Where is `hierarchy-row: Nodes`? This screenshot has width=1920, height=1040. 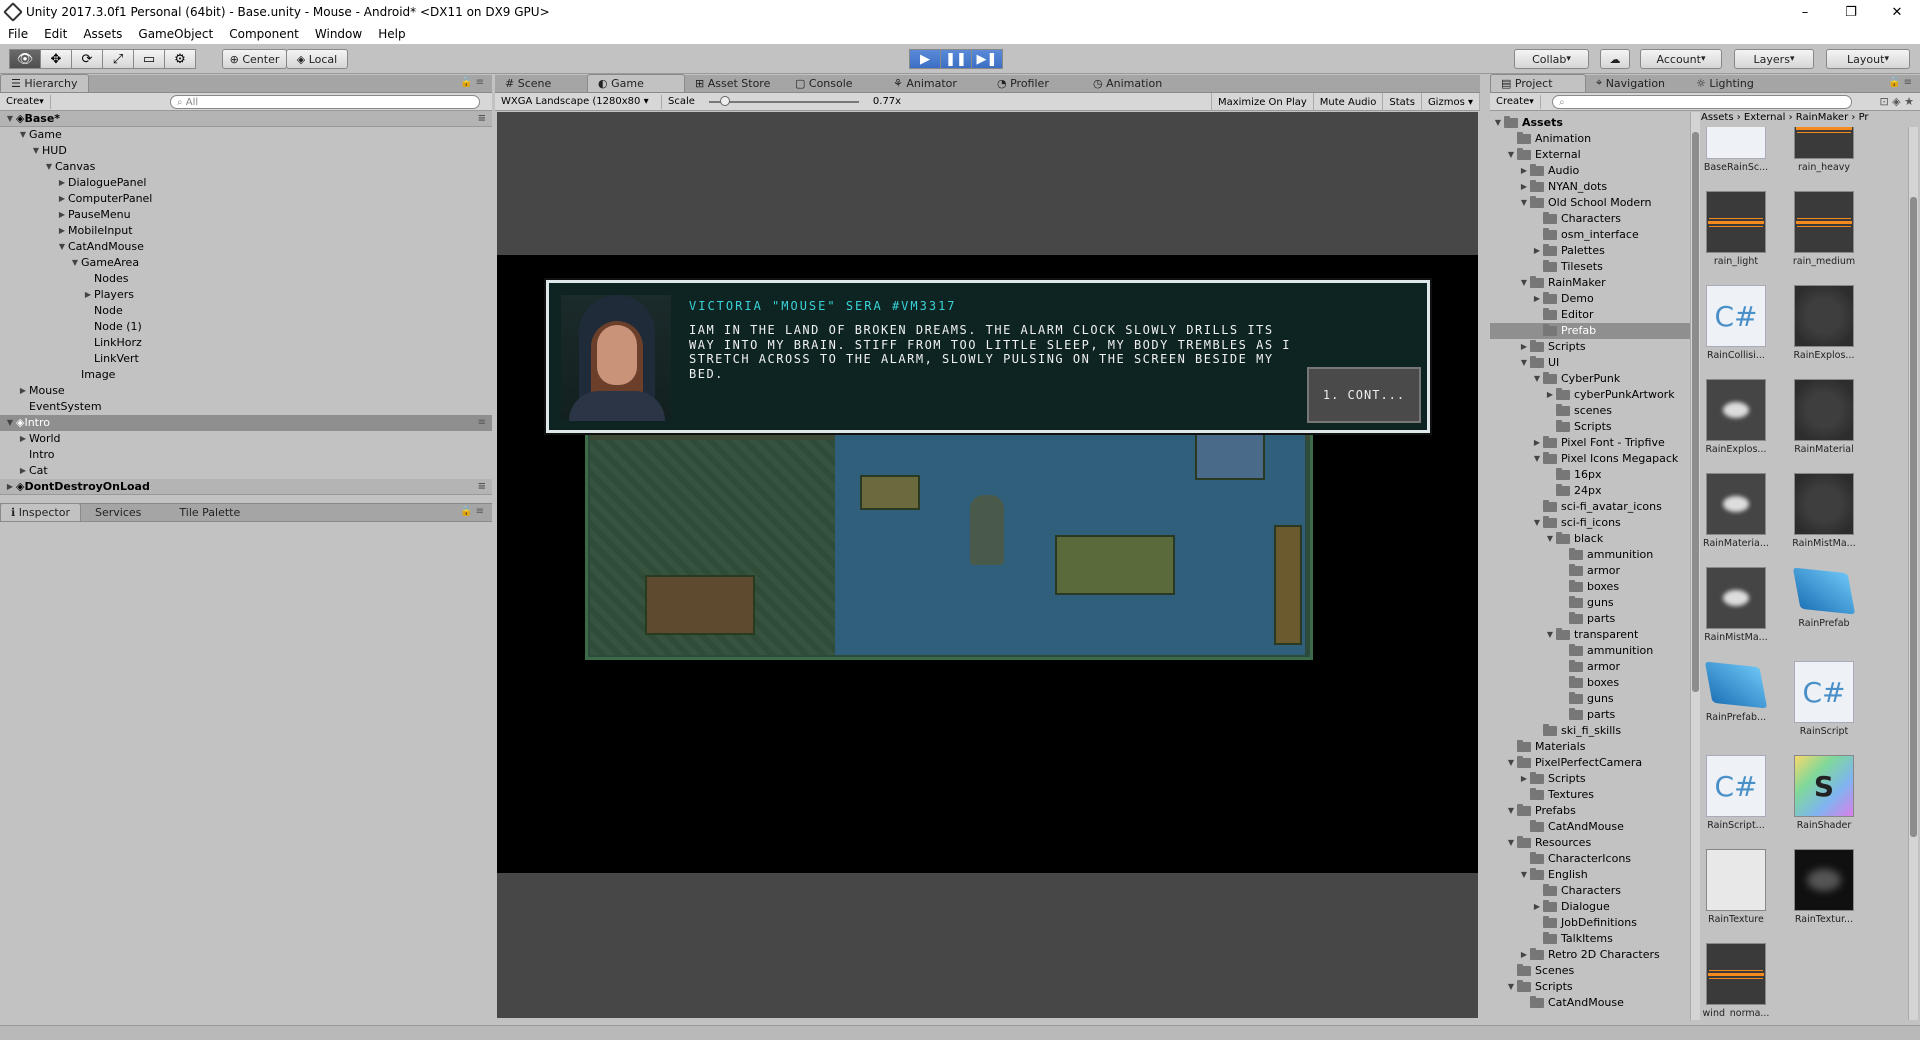
hierarchy-row: Nodes is located at coordinates (246, 279).